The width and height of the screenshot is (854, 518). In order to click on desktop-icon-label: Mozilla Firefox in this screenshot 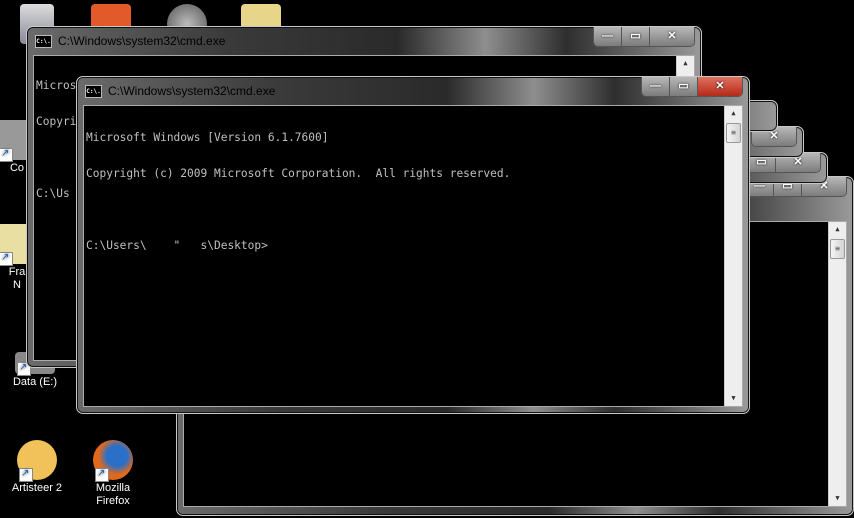, I will do `click(113, 494)`.